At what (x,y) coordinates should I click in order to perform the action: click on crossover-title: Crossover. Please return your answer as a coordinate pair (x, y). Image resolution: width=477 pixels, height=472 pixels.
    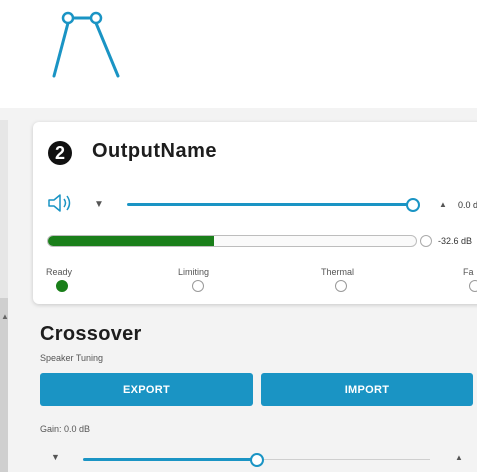
    Looking at the image, I should click on (91, 334).